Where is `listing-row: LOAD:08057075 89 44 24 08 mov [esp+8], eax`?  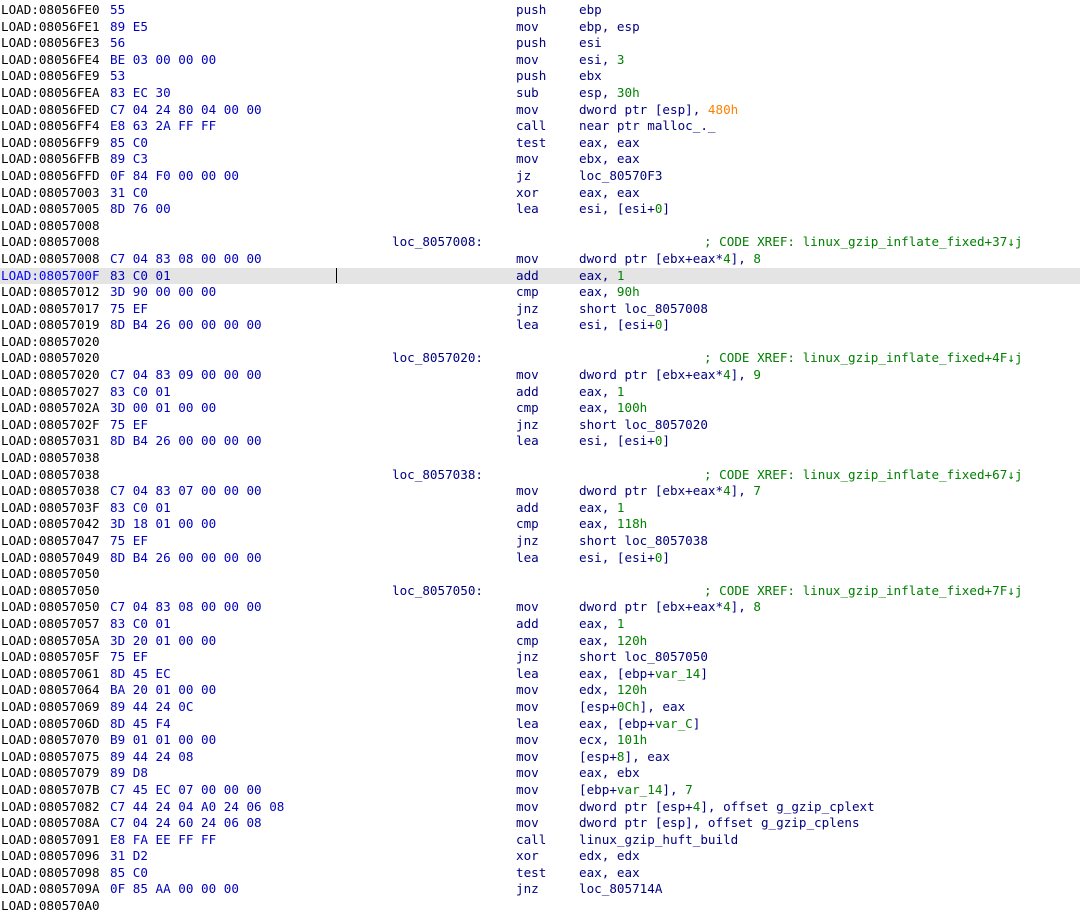 listing-row: LOAD:08057075 89 44 24 08 mov [esp+8], eax is located at coordinates (540, 757).